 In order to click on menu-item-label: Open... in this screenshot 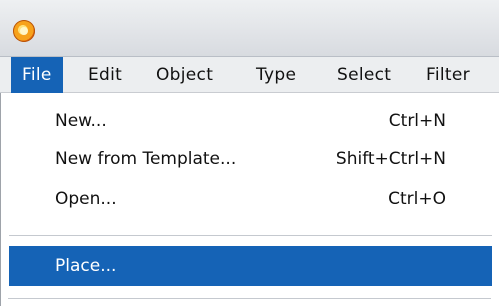, I will do `click(86, 199)`.